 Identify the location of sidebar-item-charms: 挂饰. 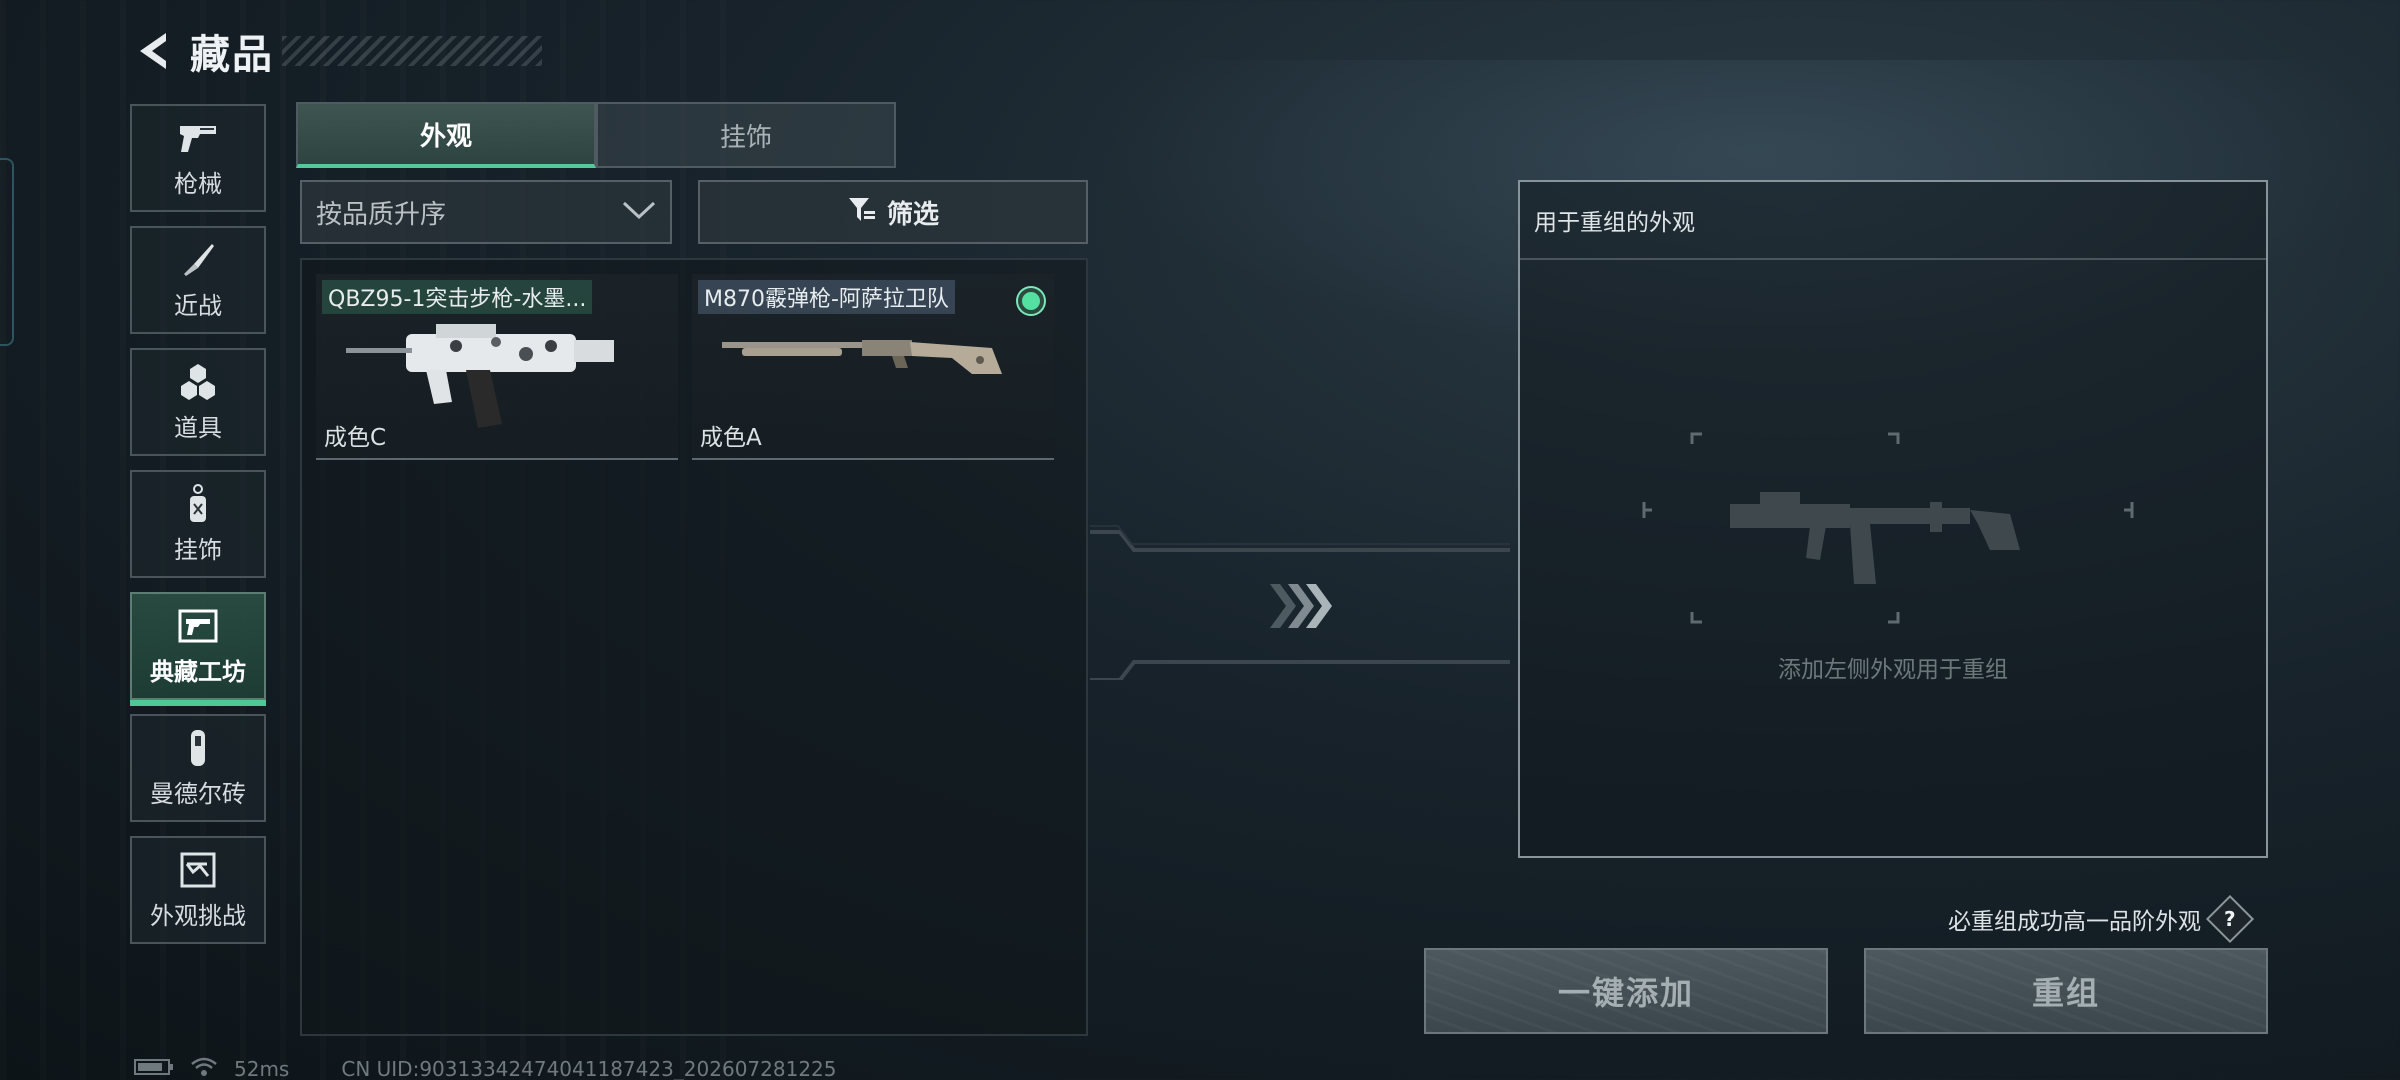
(198, 524).